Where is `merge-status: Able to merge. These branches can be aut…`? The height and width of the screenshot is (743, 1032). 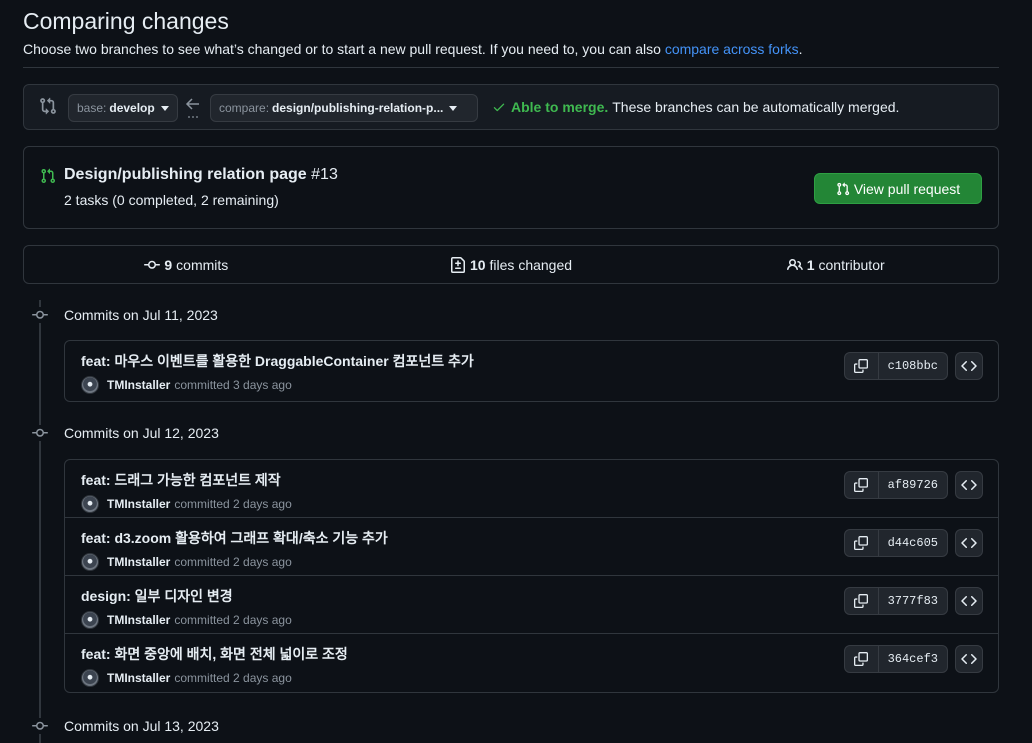
merge-status: Able to merge. These branches can be aut… is located at coordinates (695, 107).